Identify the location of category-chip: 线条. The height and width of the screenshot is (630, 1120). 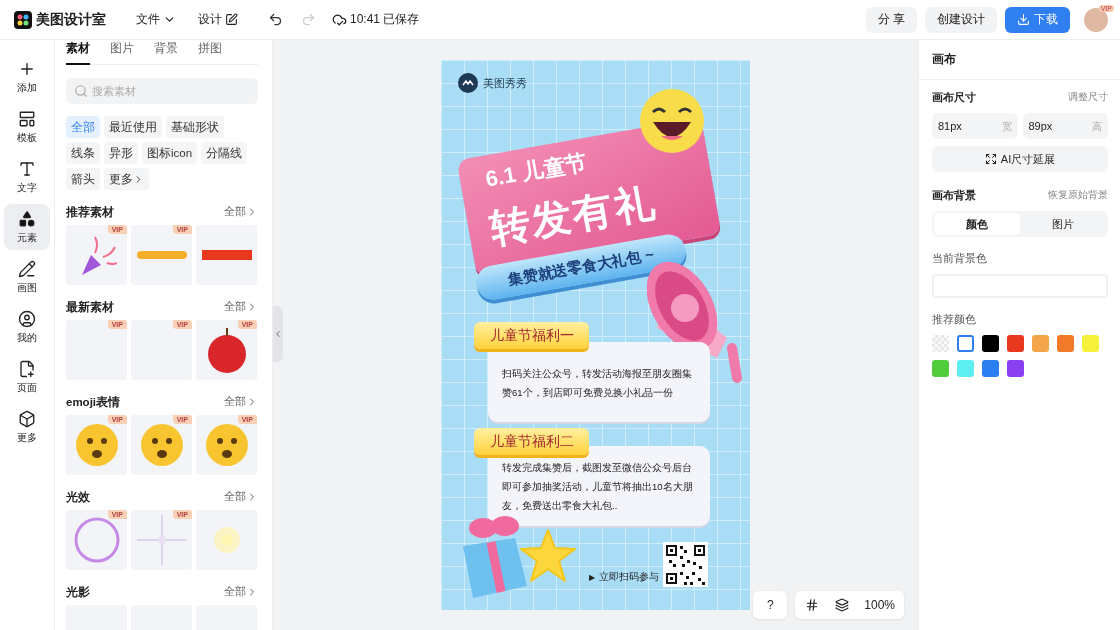
(83, 153).